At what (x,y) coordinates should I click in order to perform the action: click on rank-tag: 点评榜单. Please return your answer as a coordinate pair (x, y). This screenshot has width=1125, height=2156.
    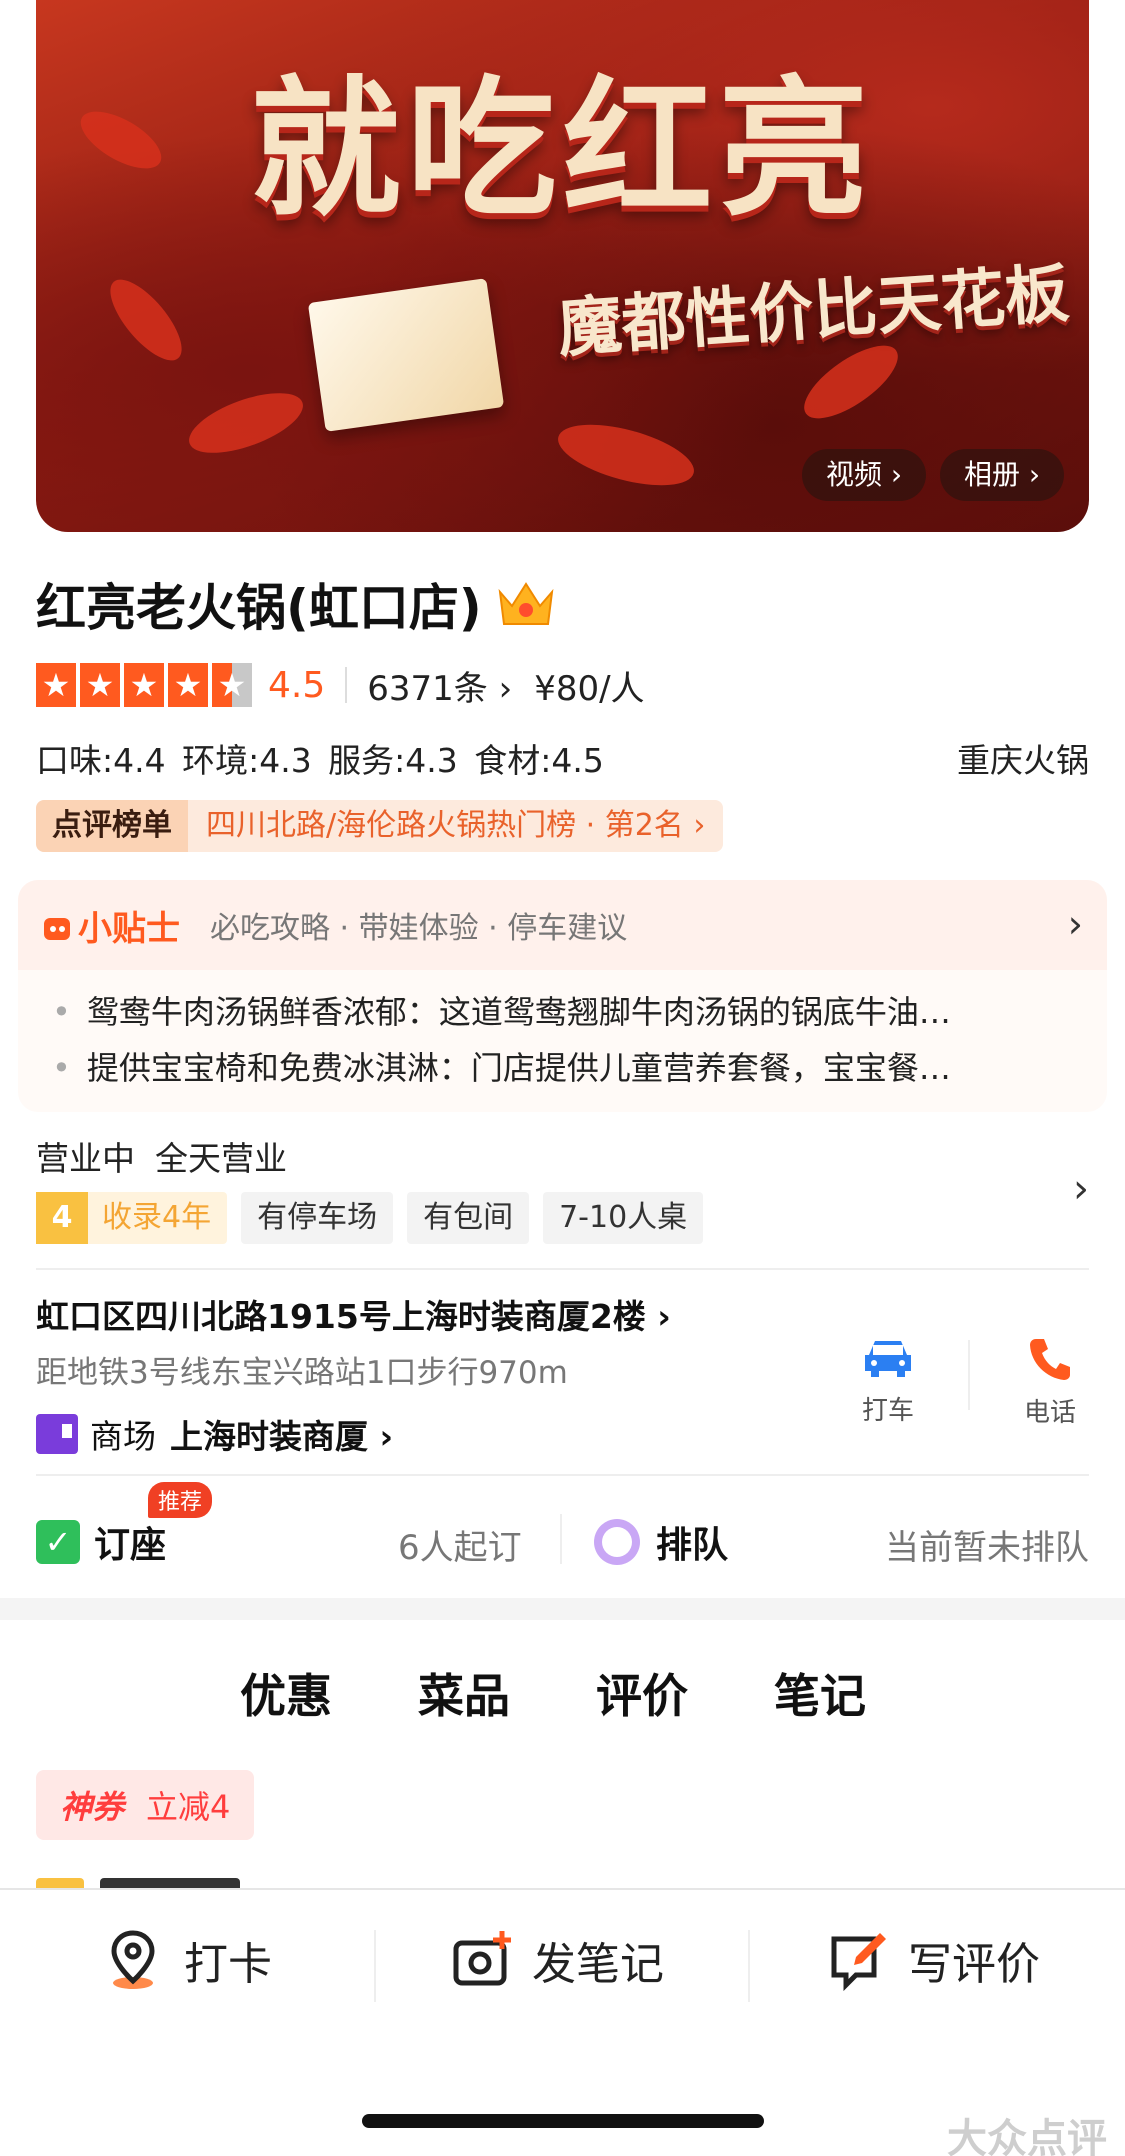
    Looking at the image, I should click on (112, 826).